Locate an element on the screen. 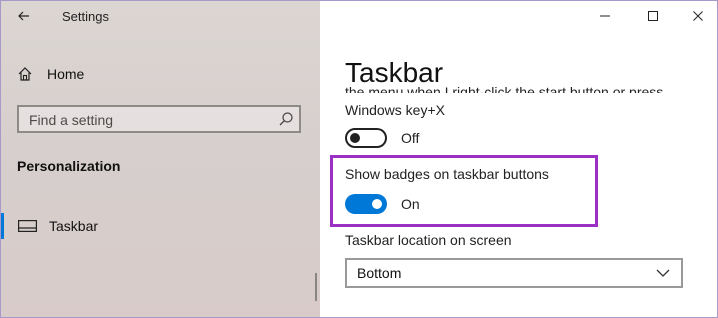 This screenshot has height=318, width=718. sidebar-item-home: Home is located at coordinates (50, 74).